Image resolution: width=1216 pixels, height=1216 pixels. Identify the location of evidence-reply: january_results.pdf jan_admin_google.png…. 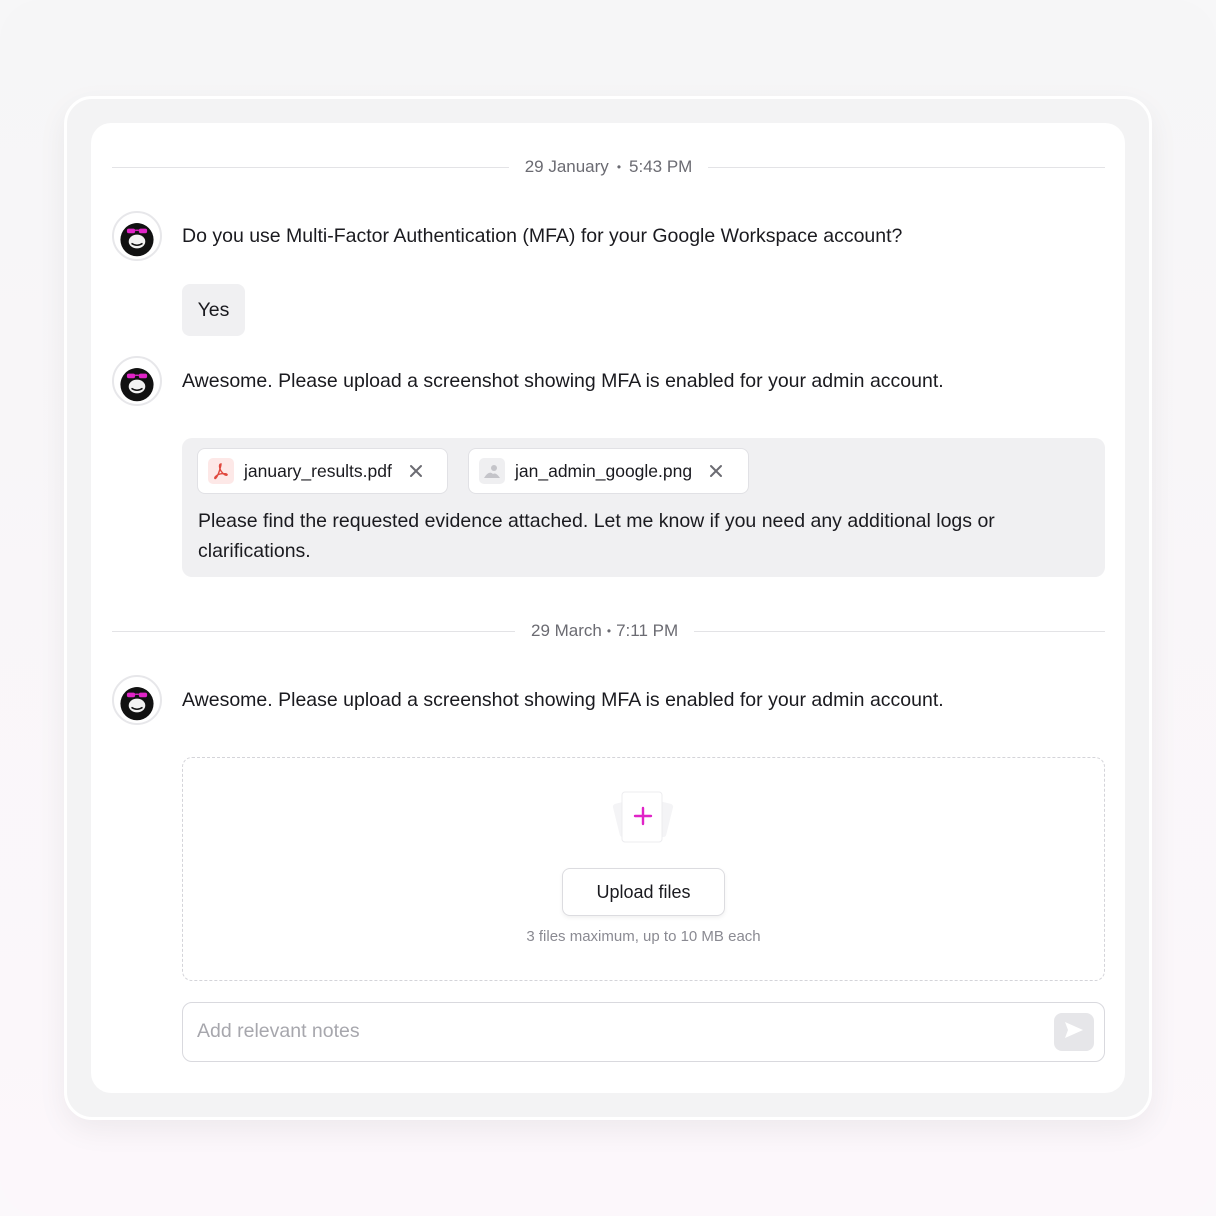
(643, 507).